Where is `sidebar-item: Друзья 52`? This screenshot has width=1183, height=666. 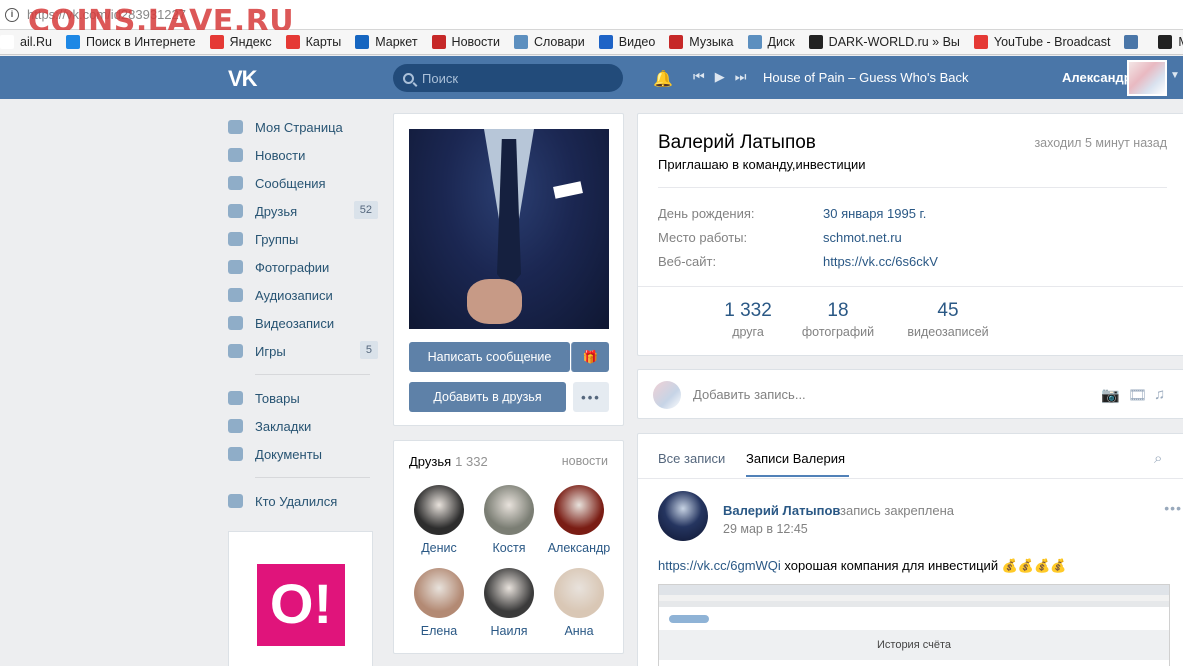 sidebar-item: Друзья 52 is located at coordinates (303, 211).